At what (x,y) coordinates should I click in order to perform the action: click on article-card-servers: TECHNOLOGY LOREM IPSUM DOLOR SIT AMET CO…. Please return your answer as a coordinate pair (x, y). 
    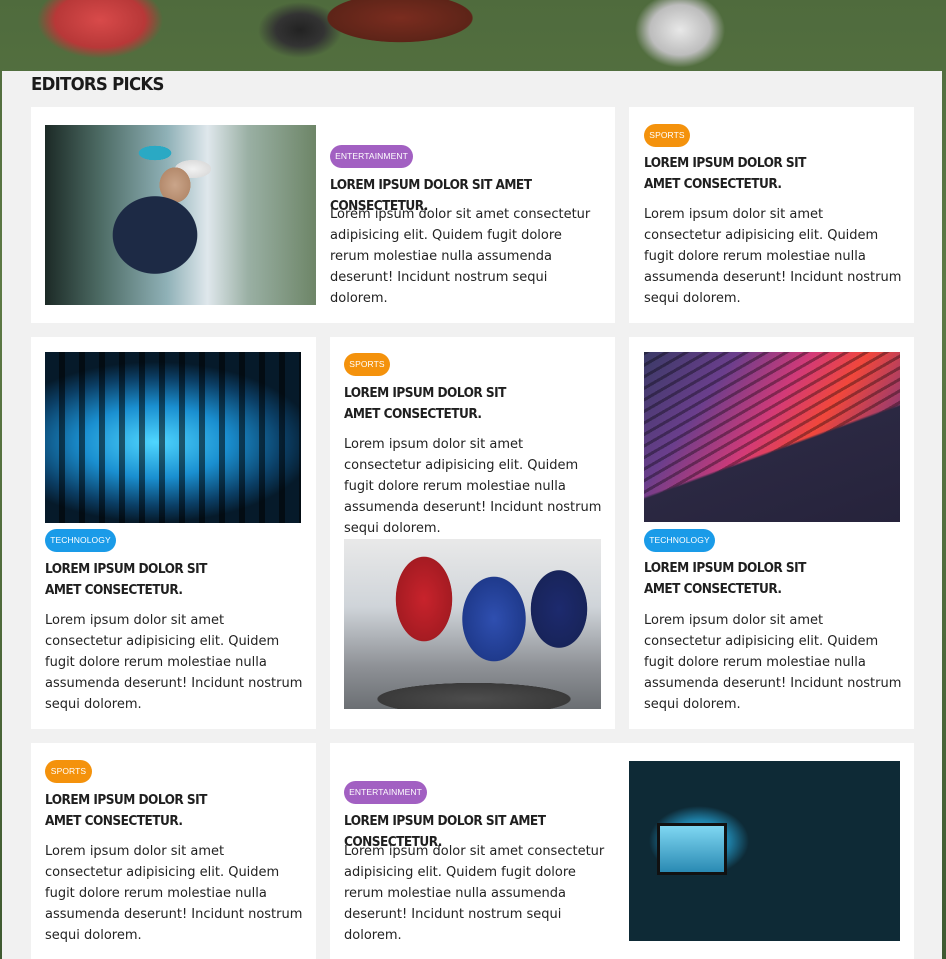
    Looking at the image, I should click on (173, 533).